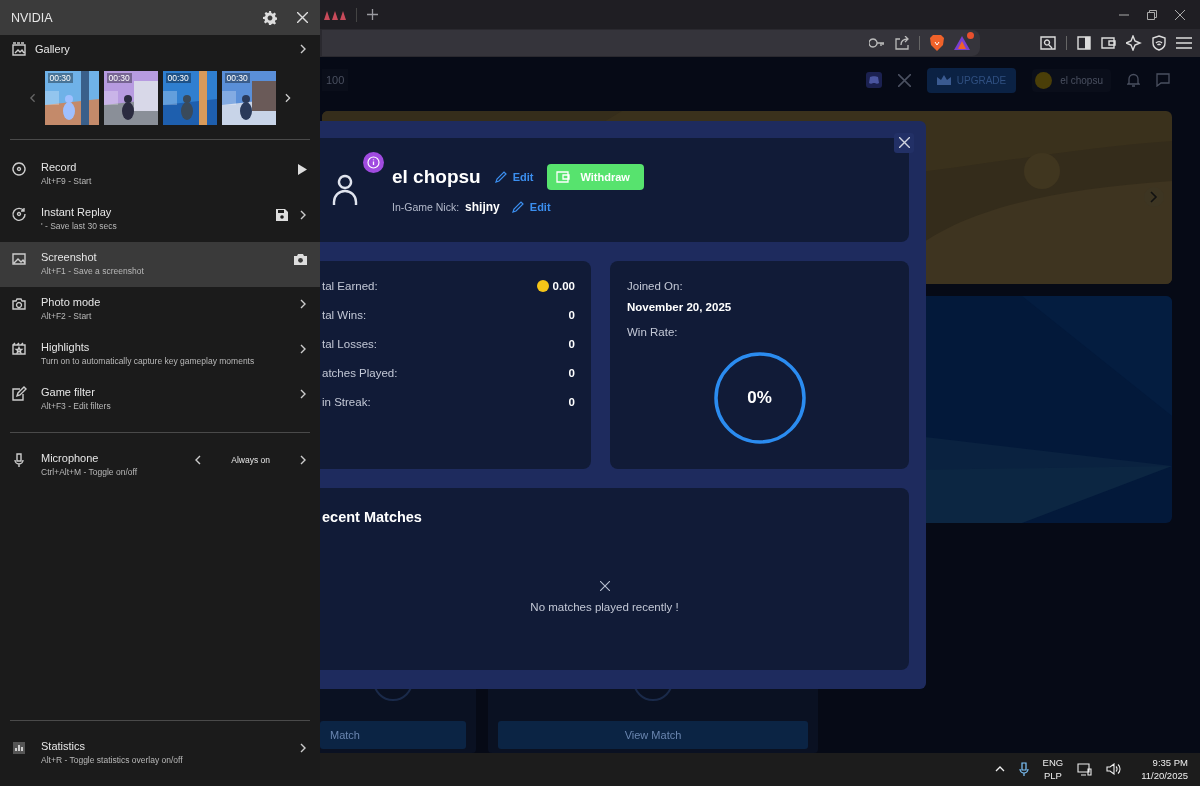  What do you see at coordinates (651, 43) in the screenshot?
I see `address-field` at bounding box center [651, 43].